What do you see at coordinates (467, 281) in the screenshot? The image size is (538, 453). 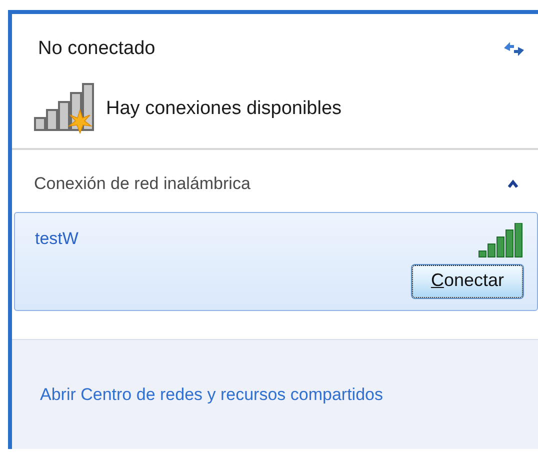 I see `connect-button: Conectar` at bounding box center [467, 281].